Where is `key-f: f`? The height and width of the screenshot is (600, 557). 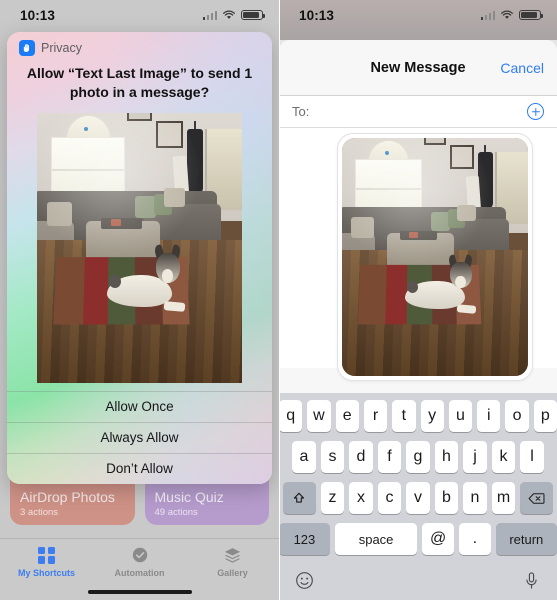
key-f: f is located at coordinates (389, 457).